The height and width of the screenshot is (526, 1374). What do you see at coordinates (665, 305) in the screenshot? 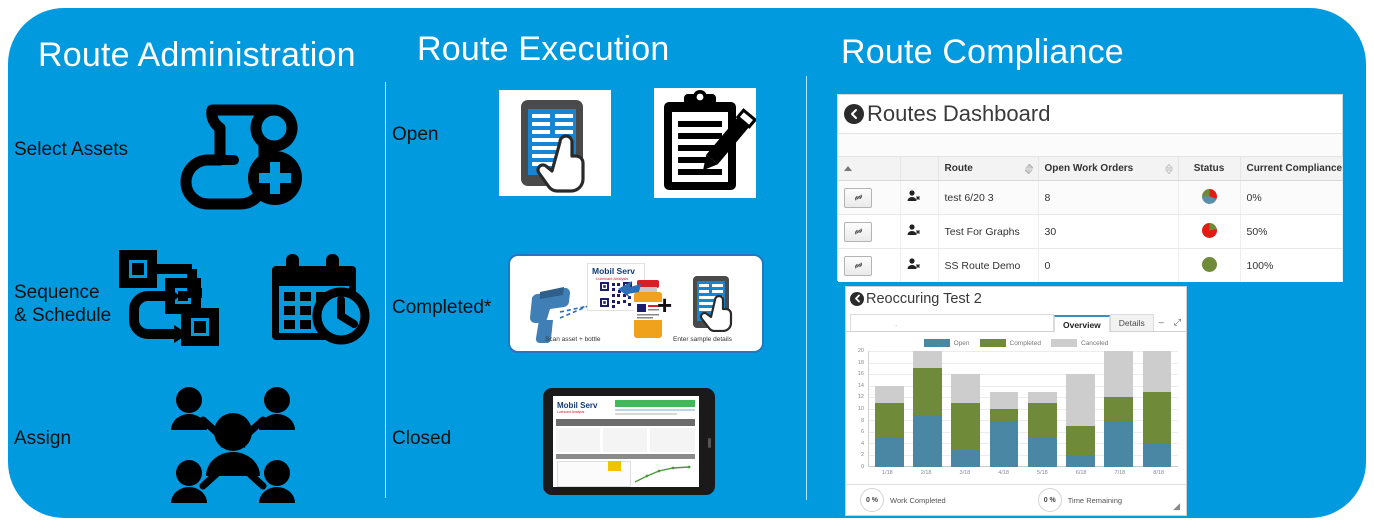
I see `plus-sign: +` at bounding box center [665, 305].